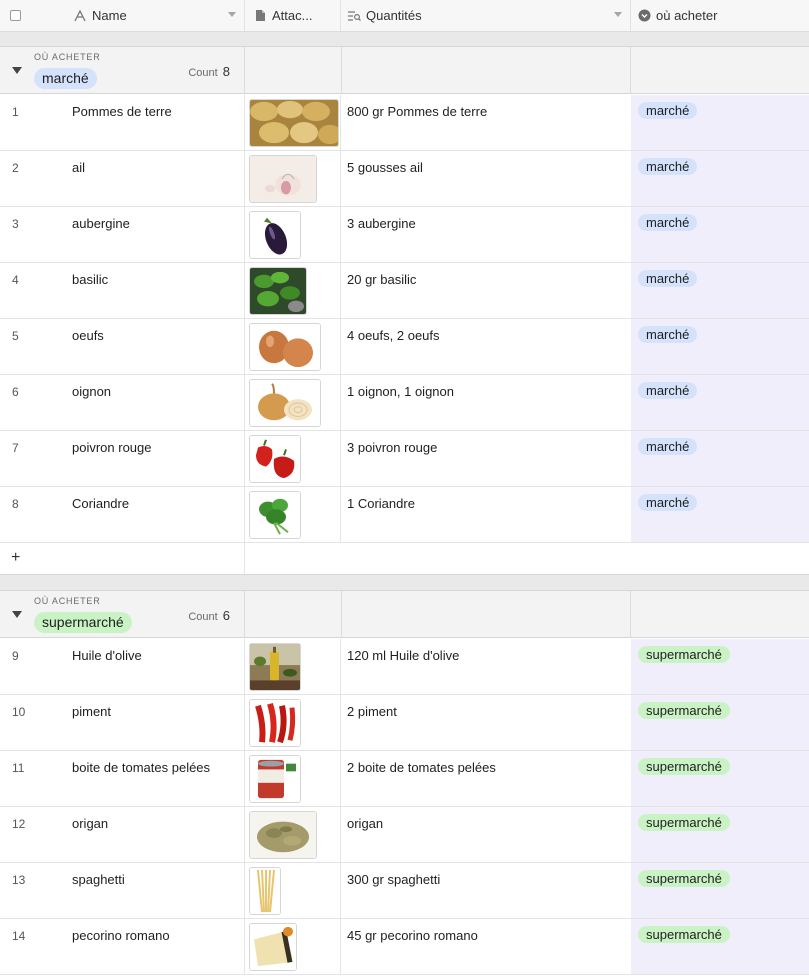 The image size is (809, 977). Describe the element at coordinates (486, 290) in the screenshot. I see `cell-quantities: 20 gr basilic` at that location.